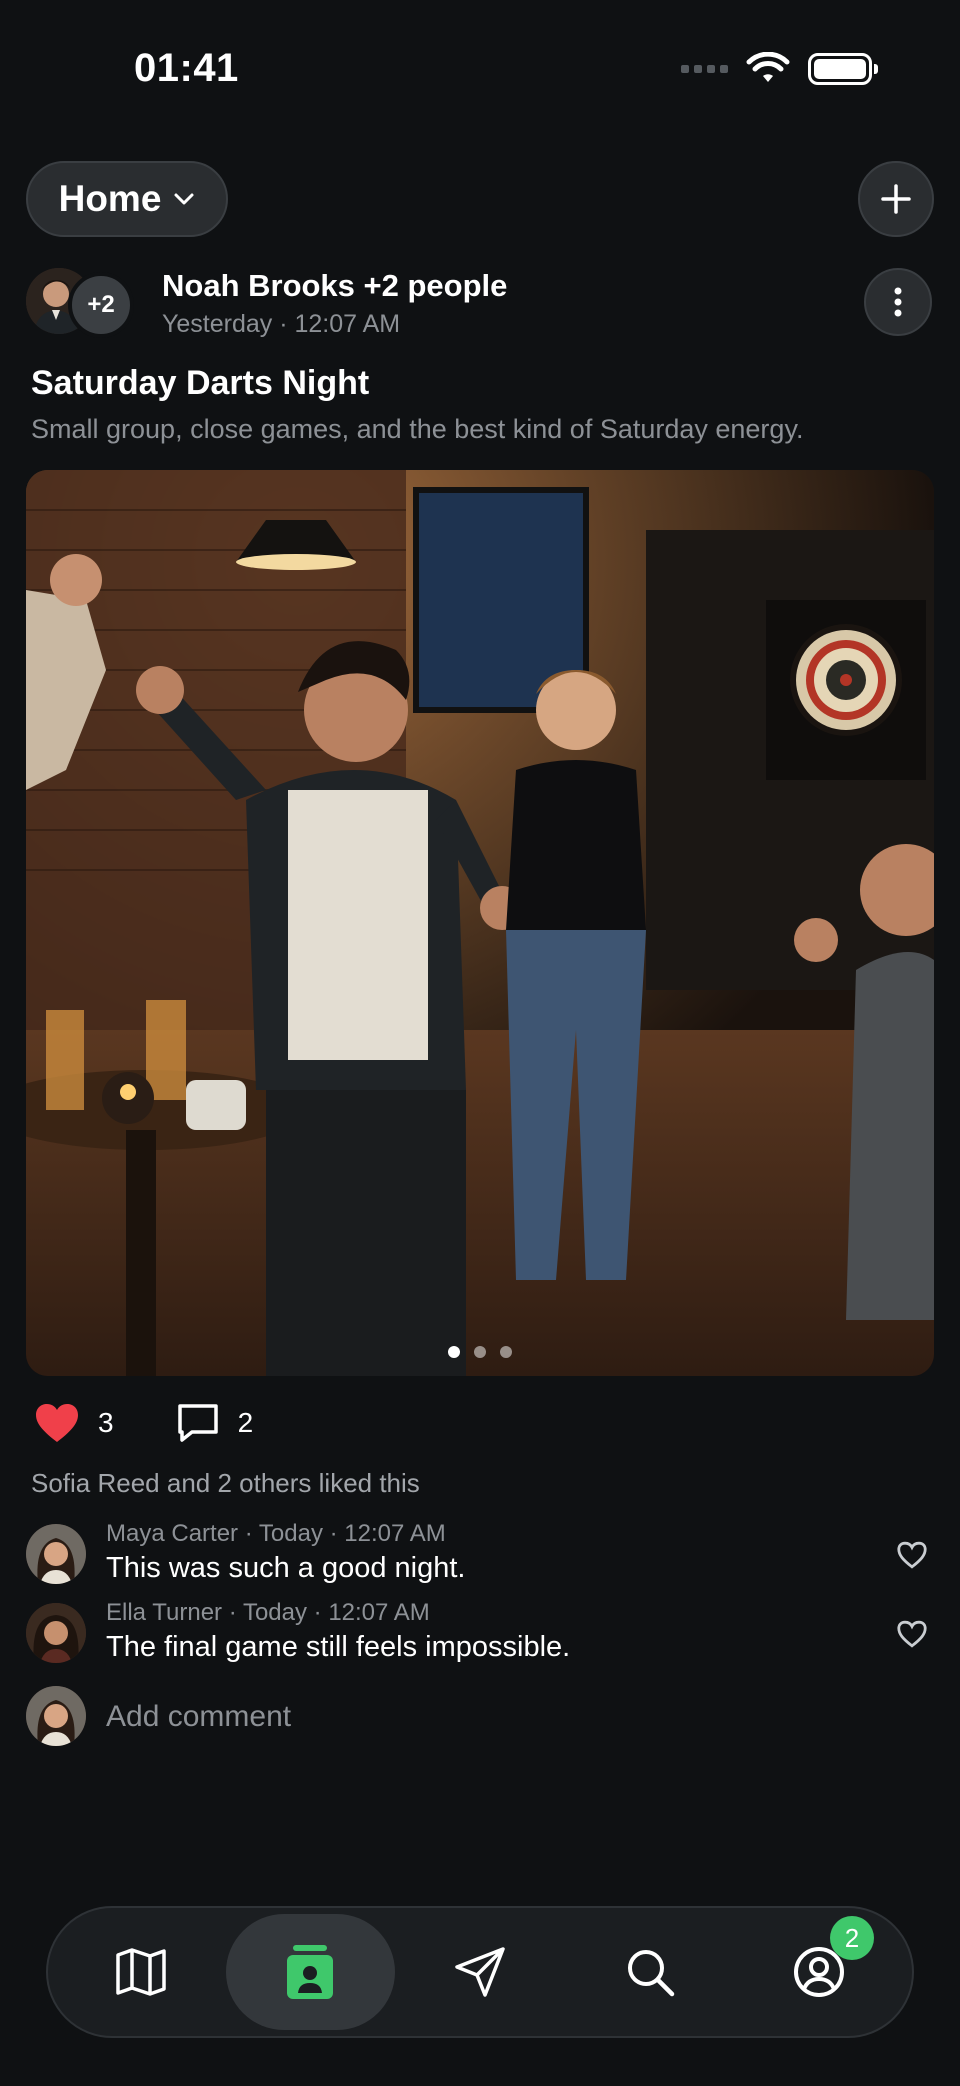  What do you see at coordinates (326, 1717) in the screenshot?
I see `add-comment-field: Add comment` at bounding box center [326, 1717].